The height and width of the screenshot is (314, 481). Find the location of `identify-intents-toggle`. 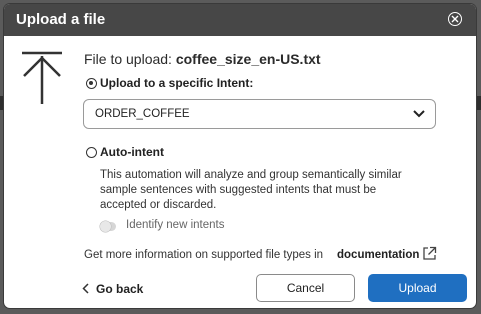

identify-intents-toggle is located at coordinates (108, 226).